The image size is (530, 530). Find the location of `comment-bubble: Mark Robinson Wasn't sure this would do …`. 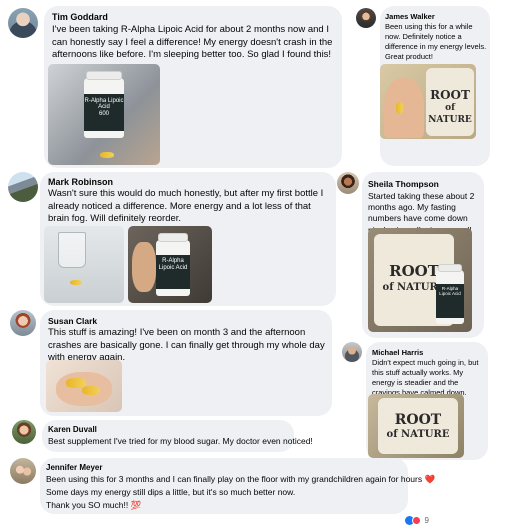

comment-bubble: Mark Robinson Wasn't sure this would do … is located at coordinates (188, 239).